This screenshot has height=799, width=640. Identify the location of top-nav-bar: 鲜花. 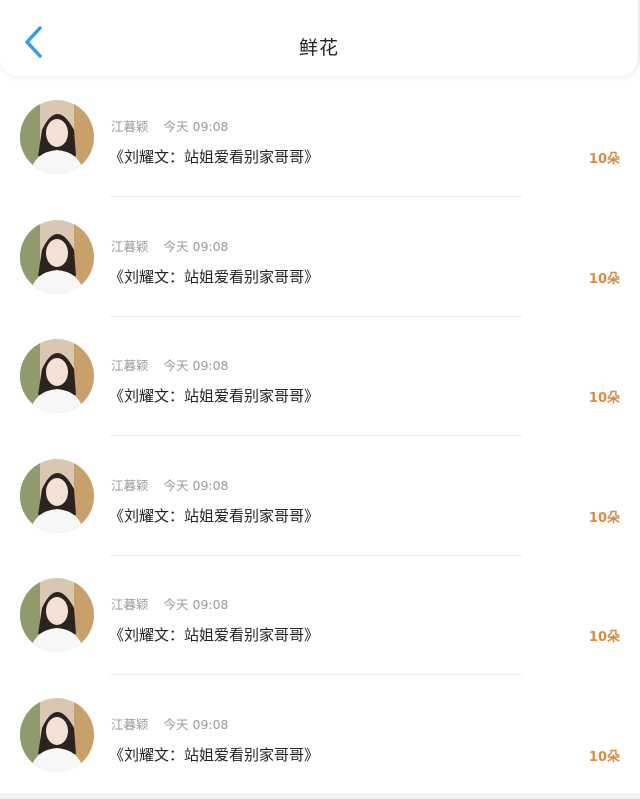
(320, 38).